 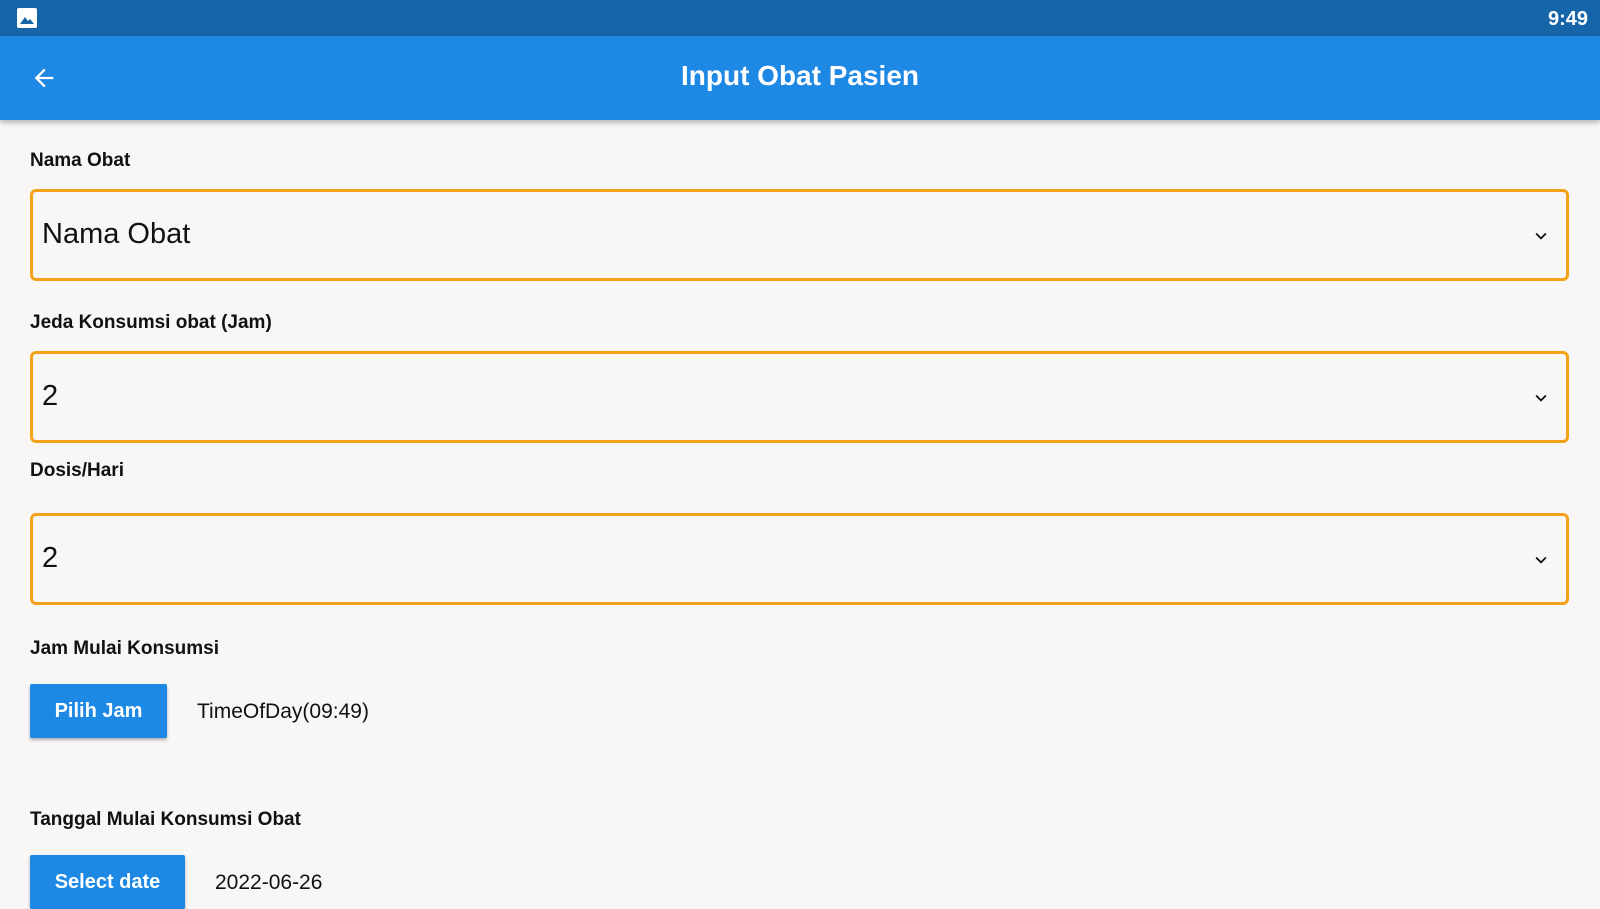 I want to click on tanggal-mulai-value: 2022-06-26, so click(x=269, y=882).